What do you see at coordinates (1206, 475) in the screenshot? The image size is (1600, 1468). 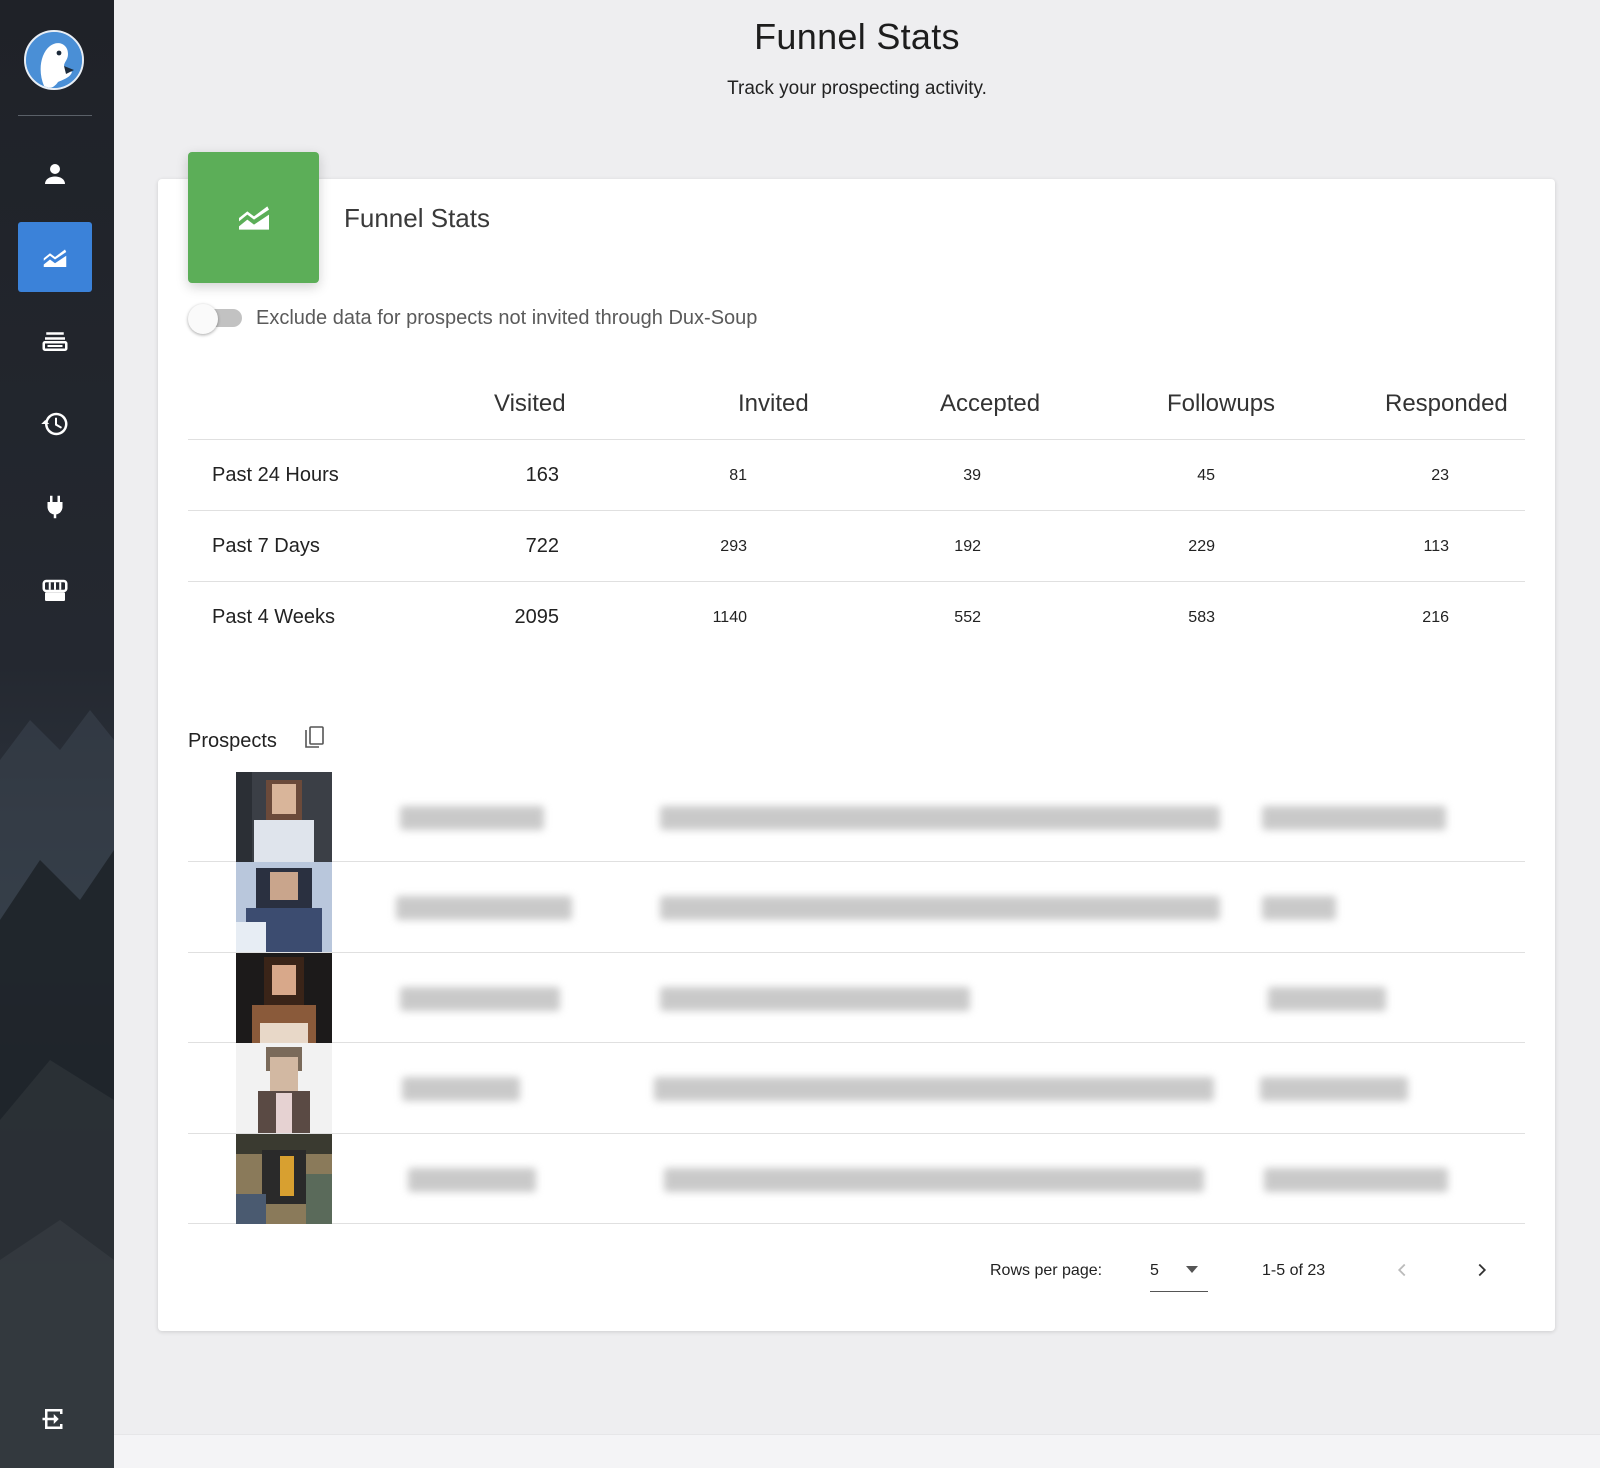 I see `followups-value: 45` at bounding box center [1206, 475].